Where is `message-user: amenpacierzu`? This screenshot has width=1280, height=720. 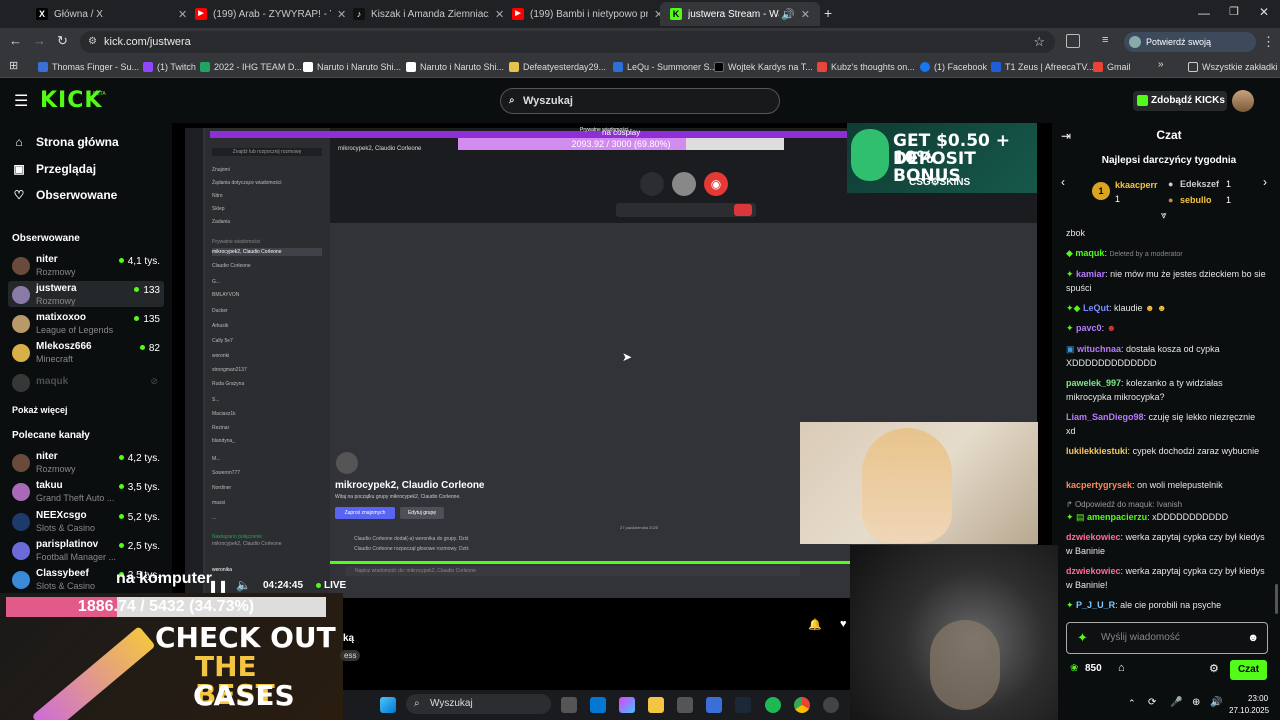 message-user: amenpacierzu is located at coordinates (1117, 517).